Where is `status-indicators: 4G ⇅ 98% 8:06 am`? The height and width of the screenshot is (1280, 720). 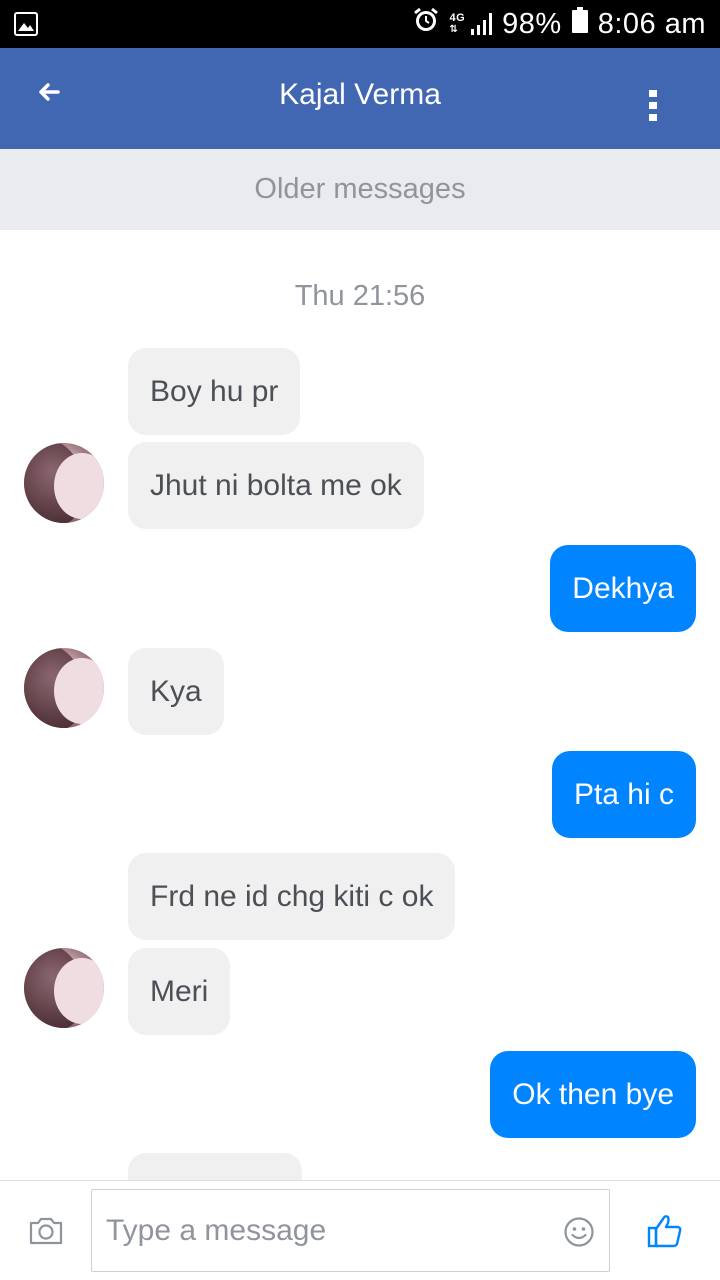
status-indicators: 4G ⇅ 98% 8:06 am is located at coordinates (559, 24).